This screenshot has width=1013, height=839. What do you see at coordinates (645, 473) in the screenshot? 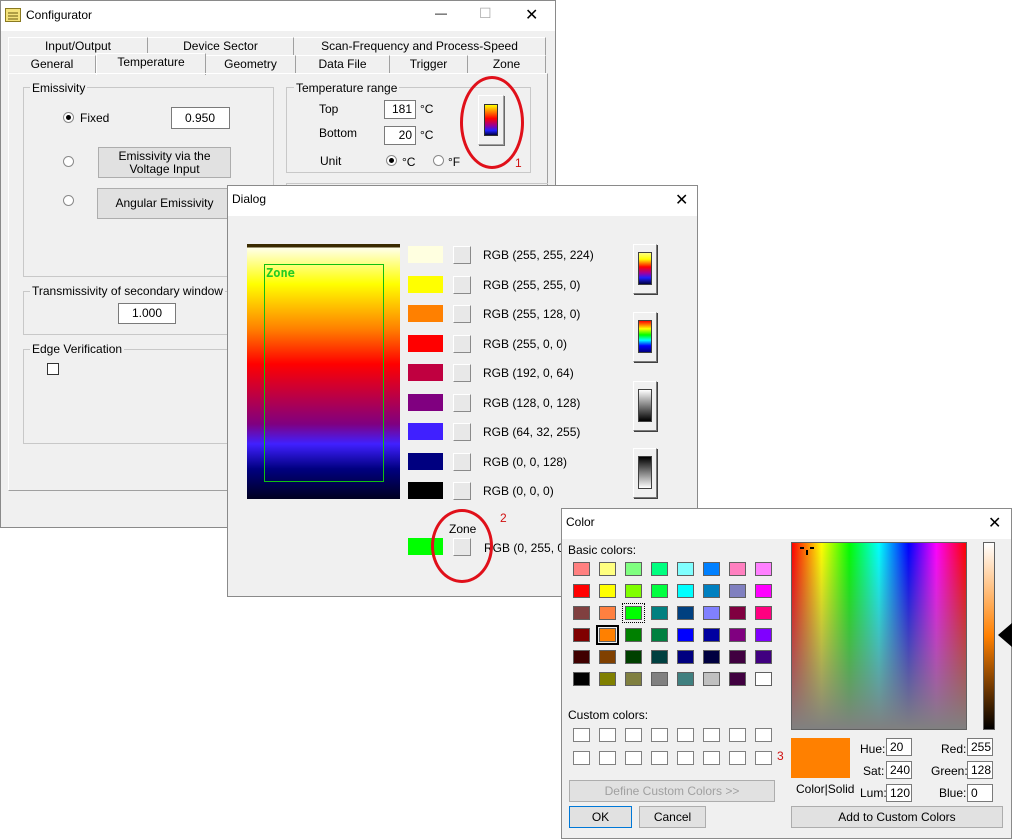
I see `palette-button-gray-inverted` at bounding box center [645, 473].